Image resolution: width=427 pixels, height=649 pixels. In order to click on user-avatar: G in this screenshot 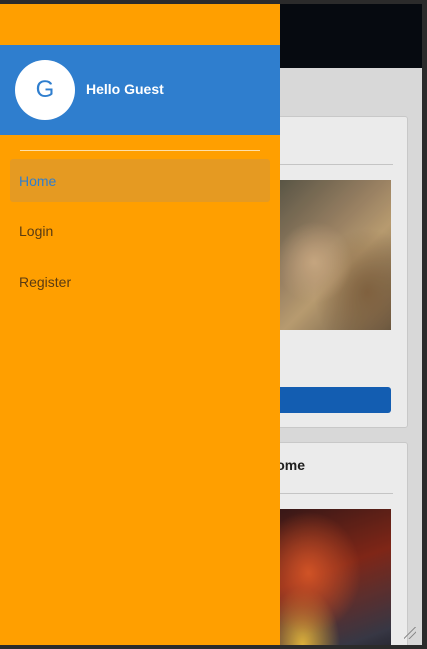, I will do `click(45, 90)`.